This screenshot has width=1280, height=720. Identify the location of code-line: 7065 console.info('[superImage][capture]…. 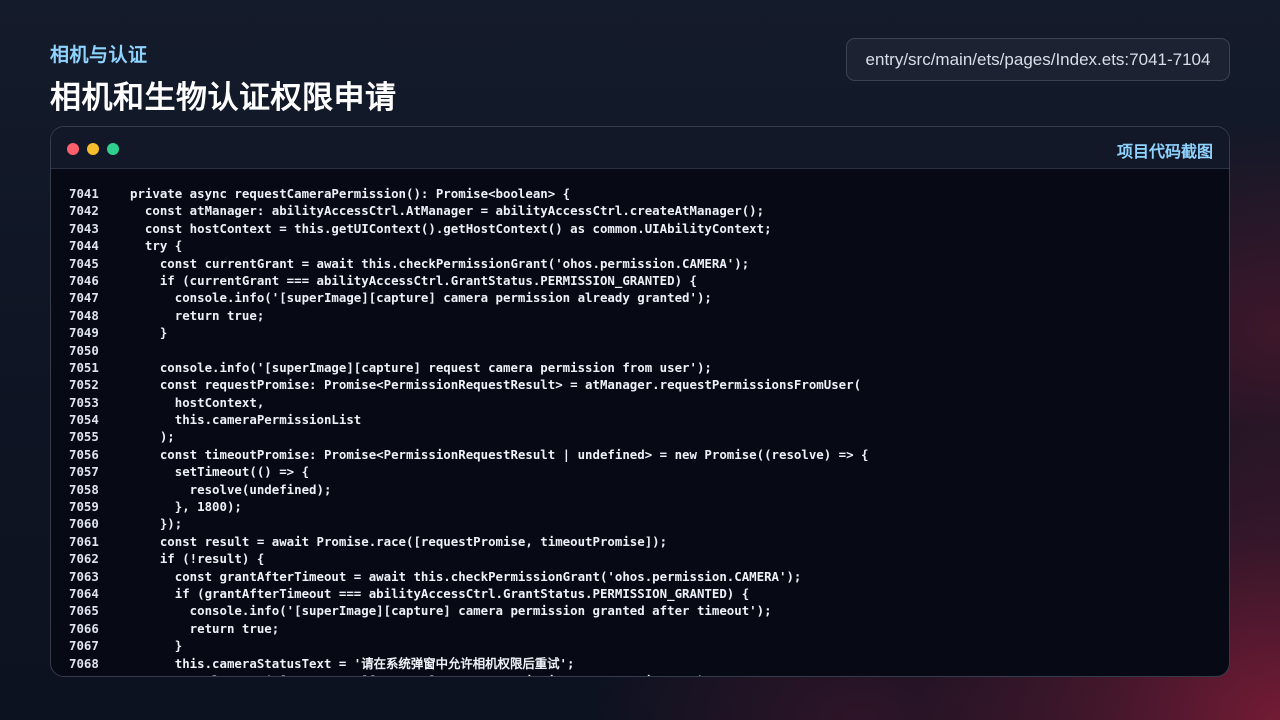
(640, 610).